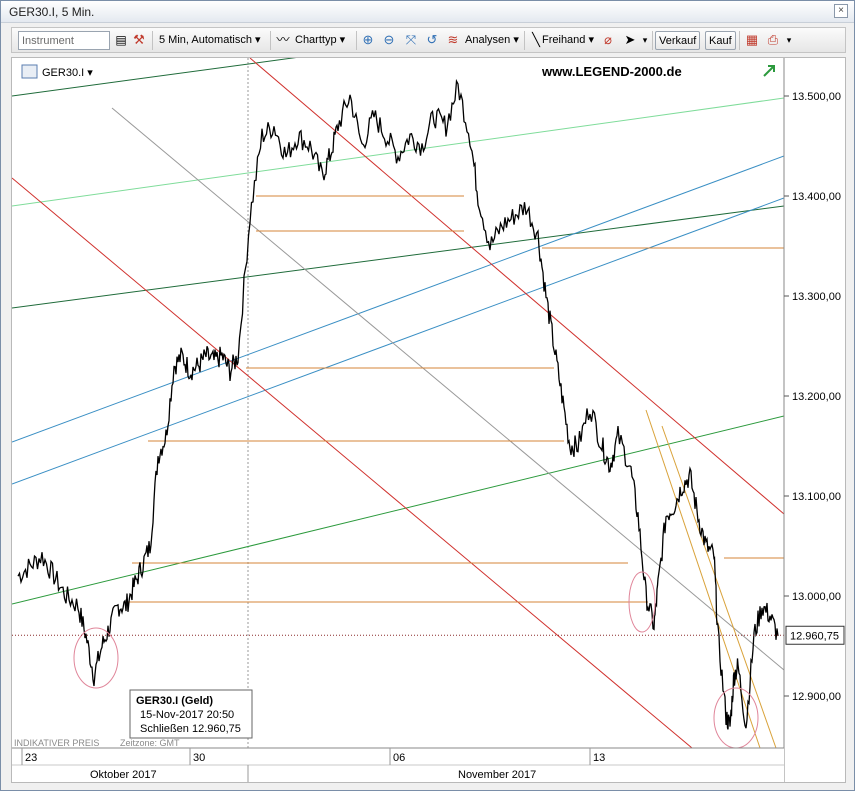 The height and width of the screenshot is (791, 855). Describe the element at coordinates (187, 715) in the screenshot. I see `tooltip-datetime: 15-Nov-2017 20:50` at that location.